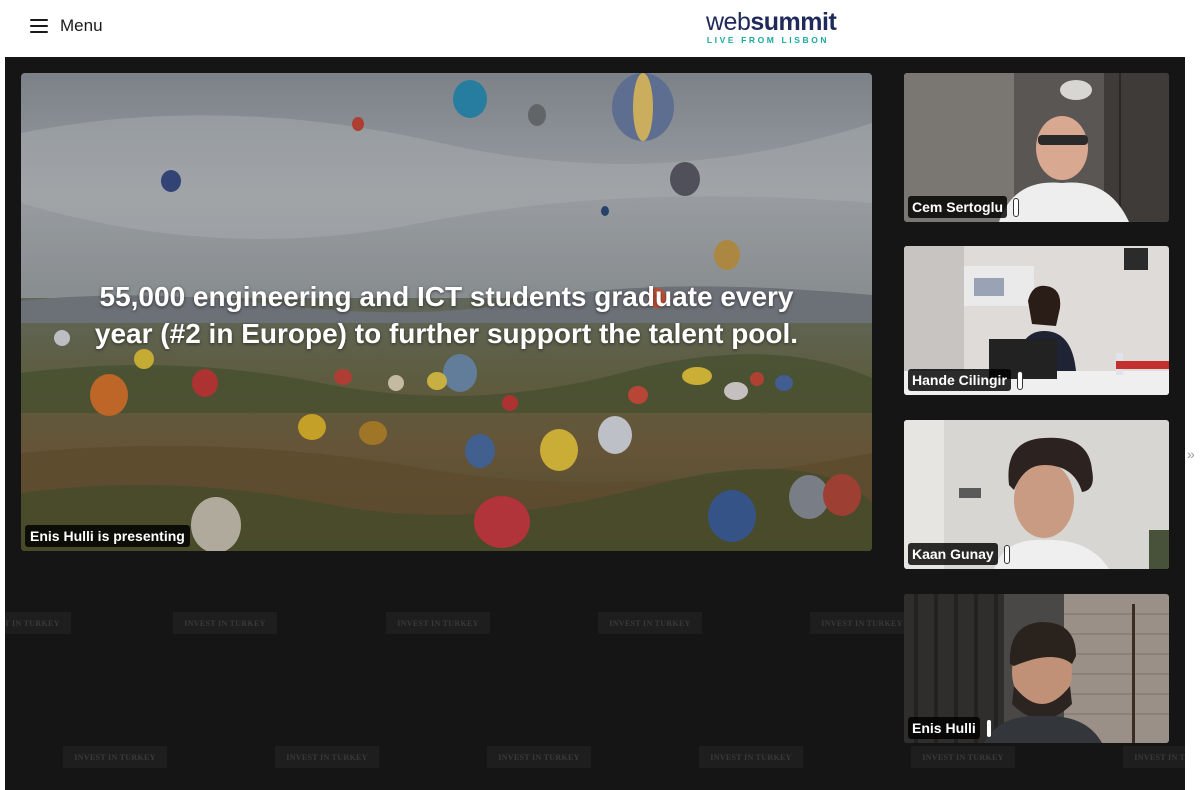  Describe the element at coordinates (958, 207) in the screenshot. I see `participant-name: Cem Sertoglu` at that location.